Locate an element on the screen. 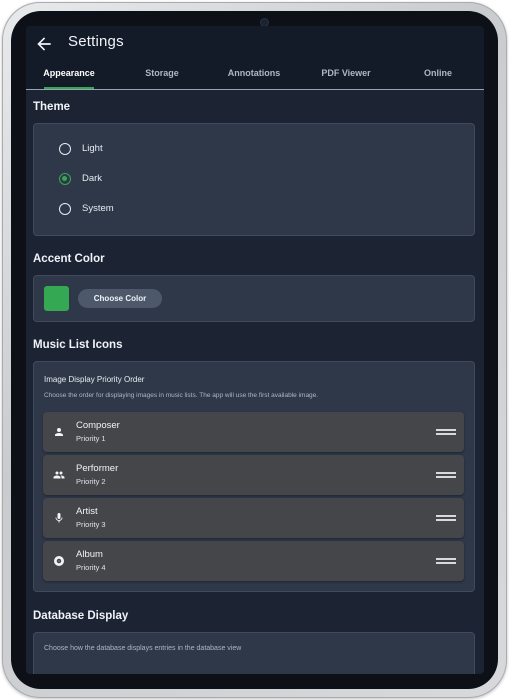 This screenshot has height=700, width=510. priority-item-name: Album is located at coordinates (89, 554).